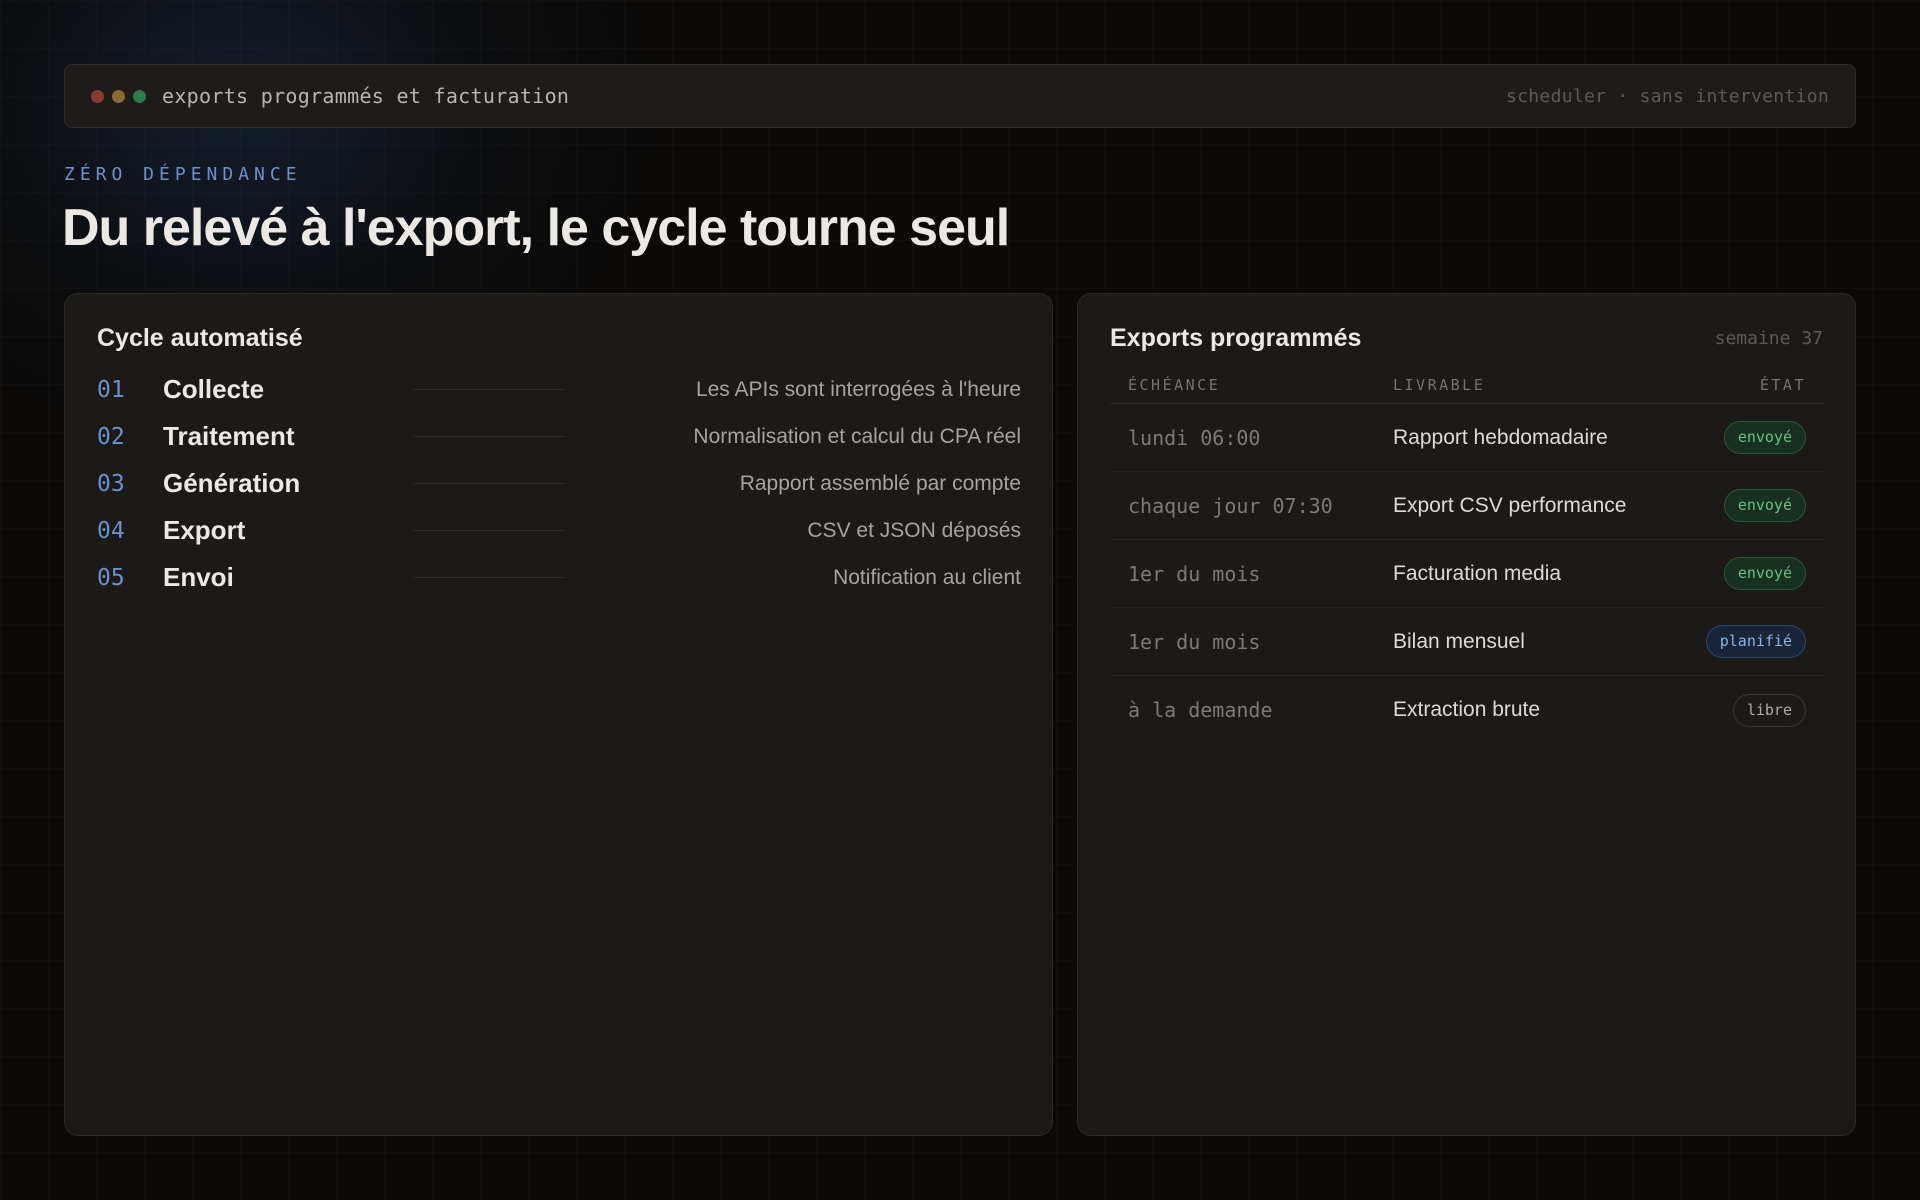 The height and width of the screenshot is (1200, 1920). Describe the element at coordinates (198, 577) in the screenshot. I see `step-name: Envoi` at that location.